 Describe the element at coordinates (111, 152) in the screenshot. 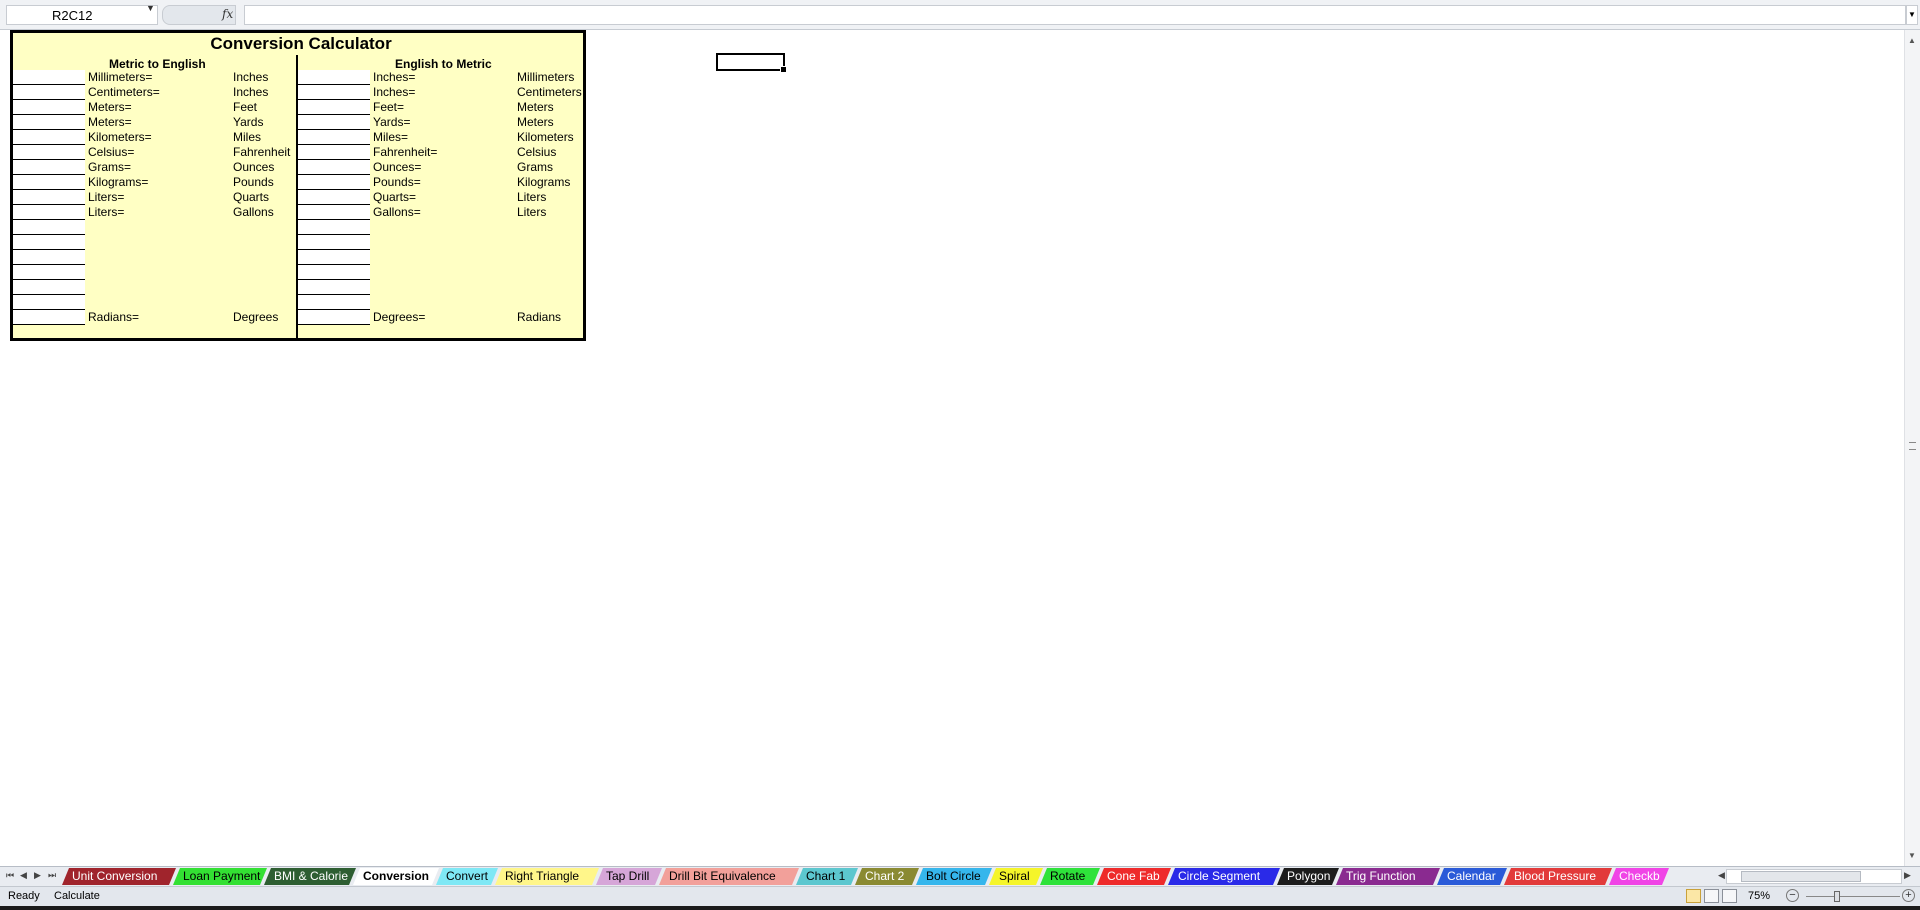

I see `me-from-label: Celsius=` at that location.